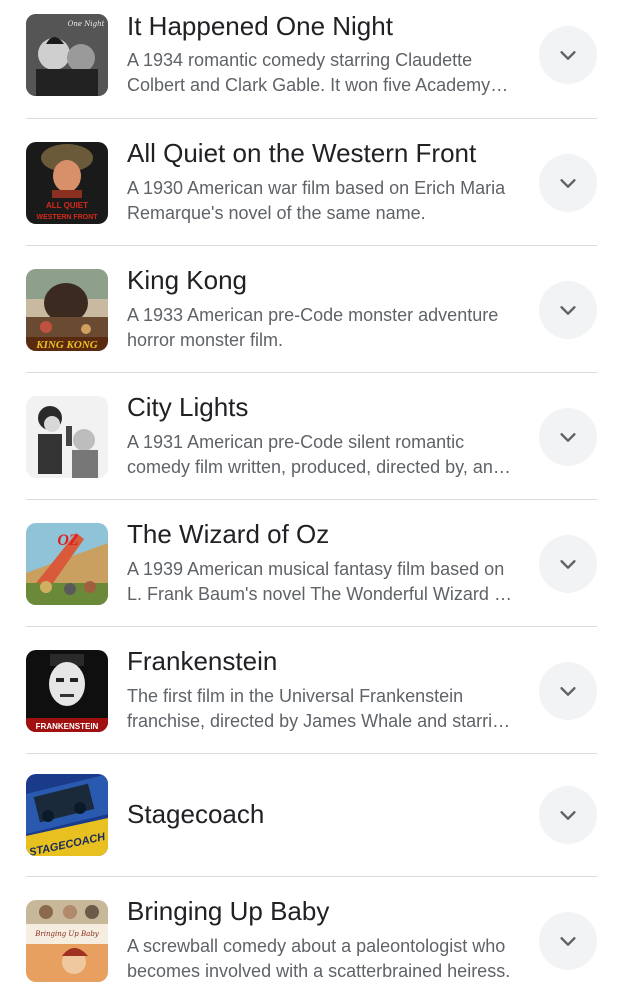  I want to click on it-happened-one-night-poster-image: One Night, so click(67, 55).